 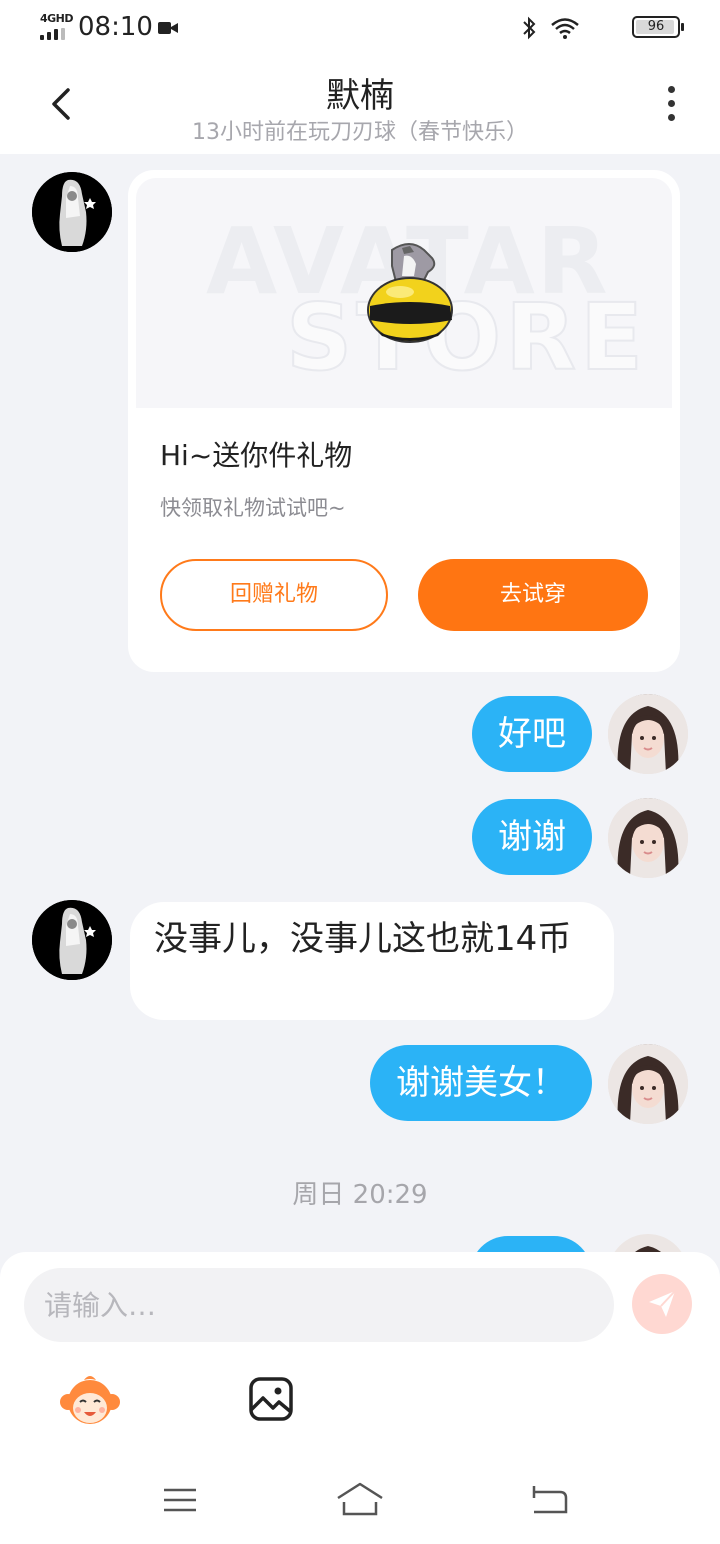 I want to click on chat-subtitle: 13小时前在玩刀刃球（春节快乐）, so click(x=360, y=132).